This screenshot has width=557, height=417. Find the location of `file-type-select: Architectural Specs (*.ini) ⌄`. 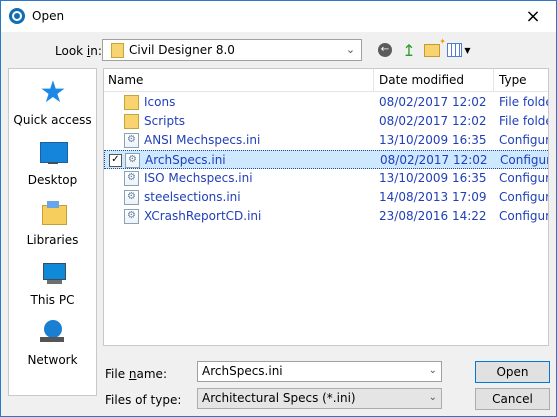

file-type-select: Architectural Specs (*.ini) ⌄ is located at coordinates (319, 398).